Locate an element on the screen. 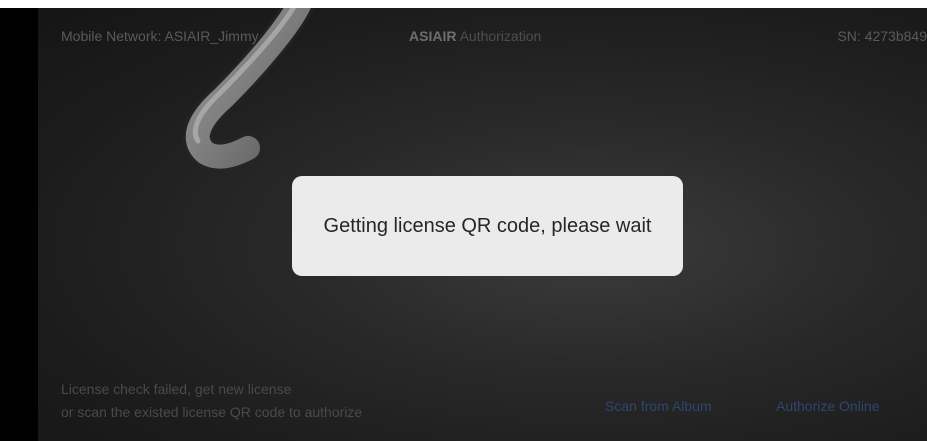 This screenshot has width=927, height=441. authorize-online-button: Authorize Online is located at coordinates (828, 406).